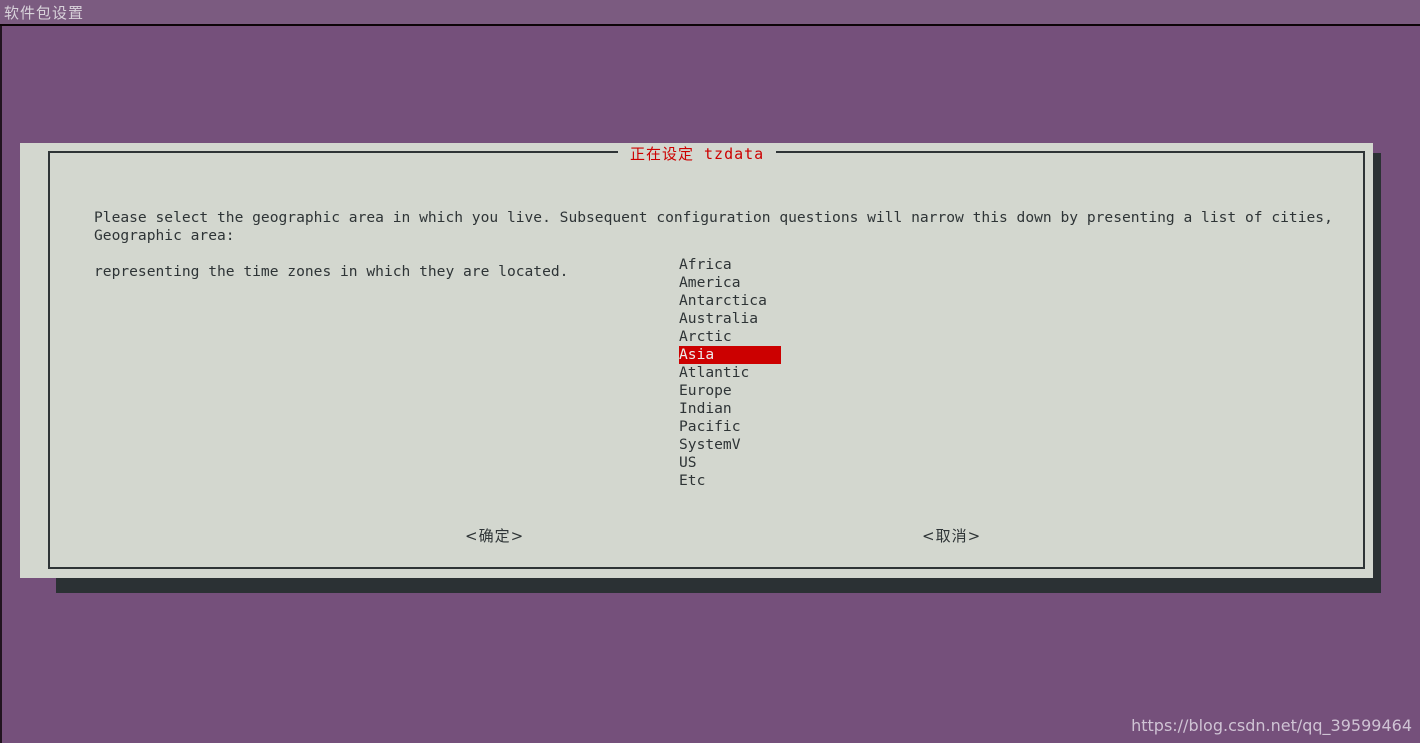  Describe the element at coordinates (1, 371) in the screenshot. I see `screen-left-edge` at that location.